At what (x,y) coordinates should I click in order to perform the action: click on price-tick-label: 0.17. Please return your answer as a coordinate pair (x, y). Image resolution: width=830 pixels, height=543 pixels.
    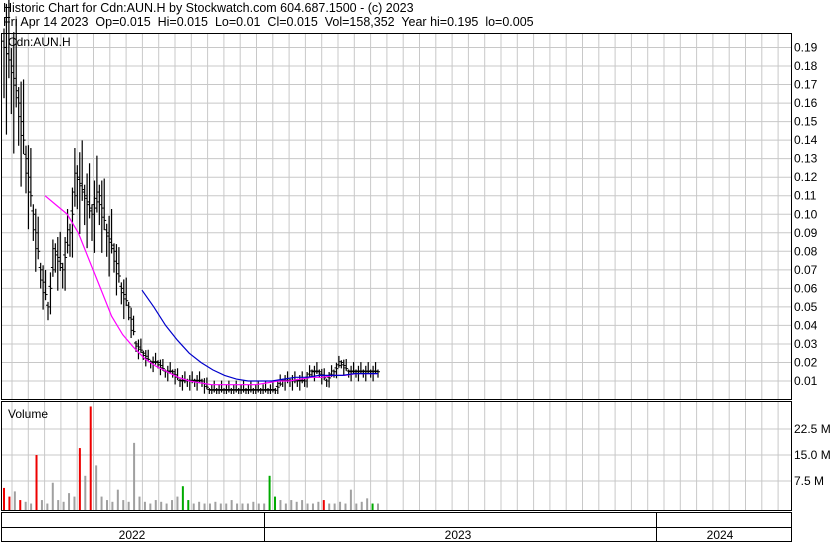
    Looking at the image, I should click on (806, 85).